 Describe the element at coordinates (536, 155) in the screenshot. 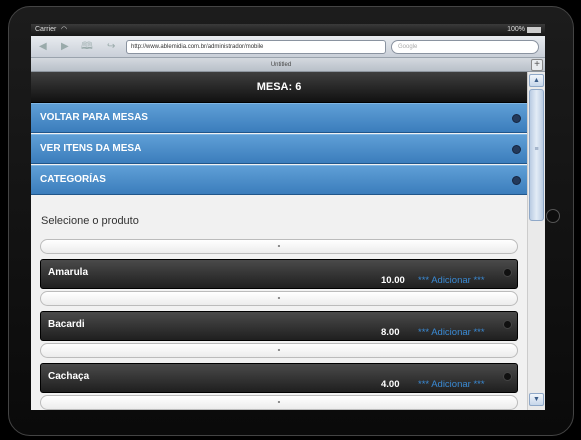

I see `scroll-thumb: ≡` at that location.